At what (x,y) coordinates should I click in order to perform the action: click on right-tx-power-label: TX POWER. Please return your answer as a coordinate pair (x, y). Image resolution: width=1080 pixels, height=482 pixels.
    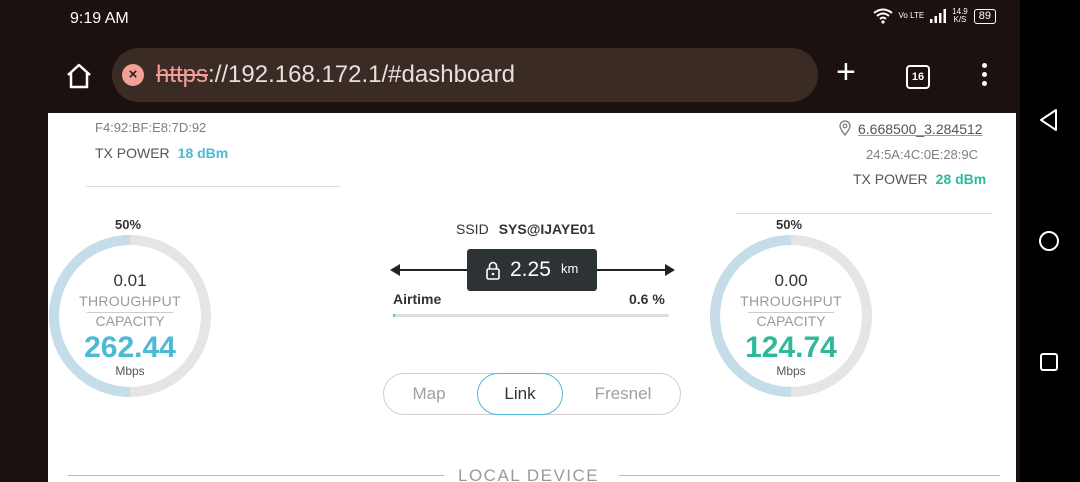
    Looking at the image, I should click on (890, 179).